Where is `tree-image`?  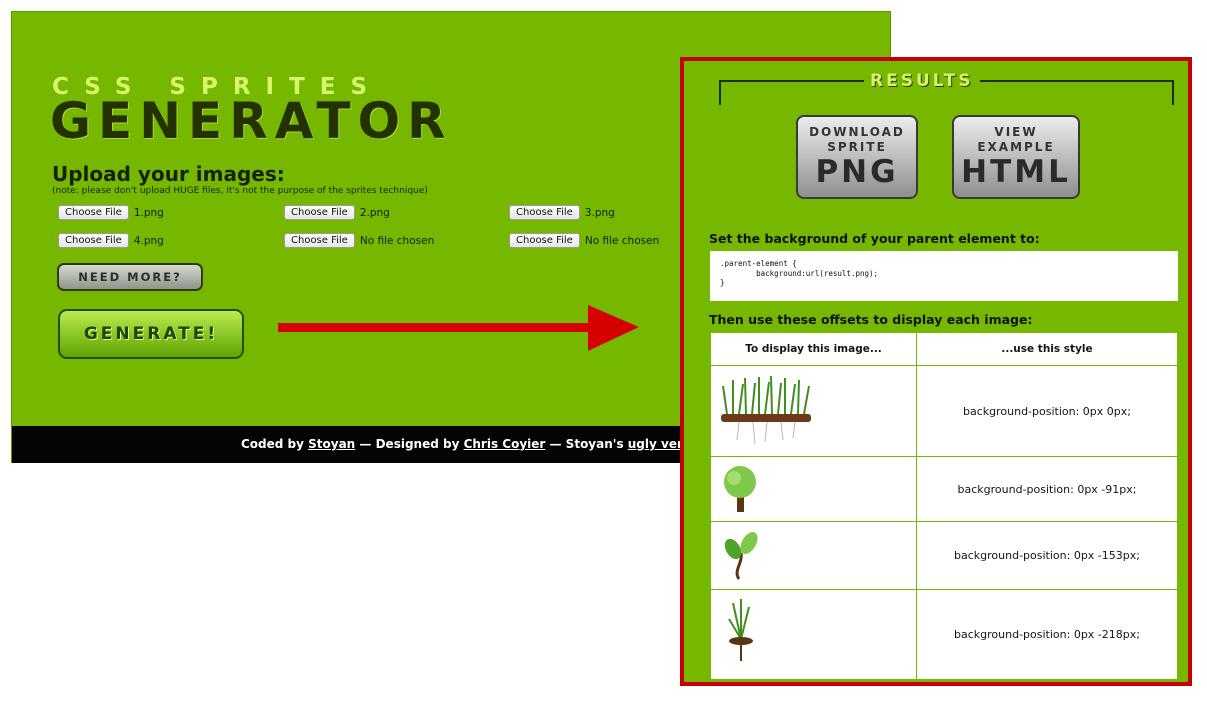 tree-image is located at coordinates (740, 488).